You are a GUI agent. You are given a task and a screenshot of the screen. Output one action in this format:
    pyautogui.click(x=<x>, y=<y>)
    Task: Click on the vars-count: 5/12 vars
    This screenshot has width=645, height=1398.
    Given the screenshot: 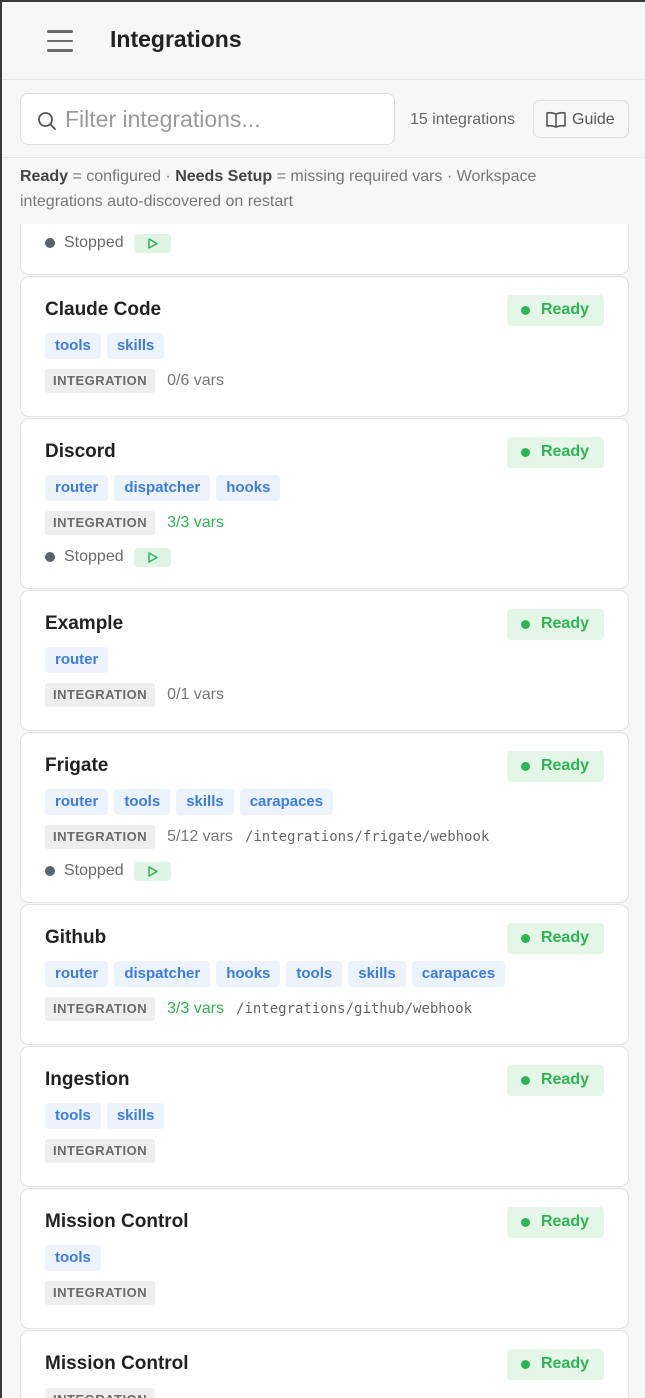 What is the action you would take?
    pyautogui.click(x=200, y=836)
    